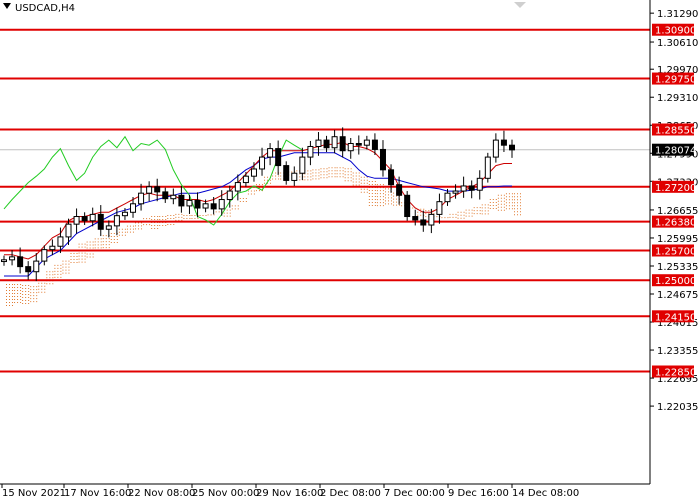  I want to click on symbol-header: USDCAD,H4, so click(39, 8).